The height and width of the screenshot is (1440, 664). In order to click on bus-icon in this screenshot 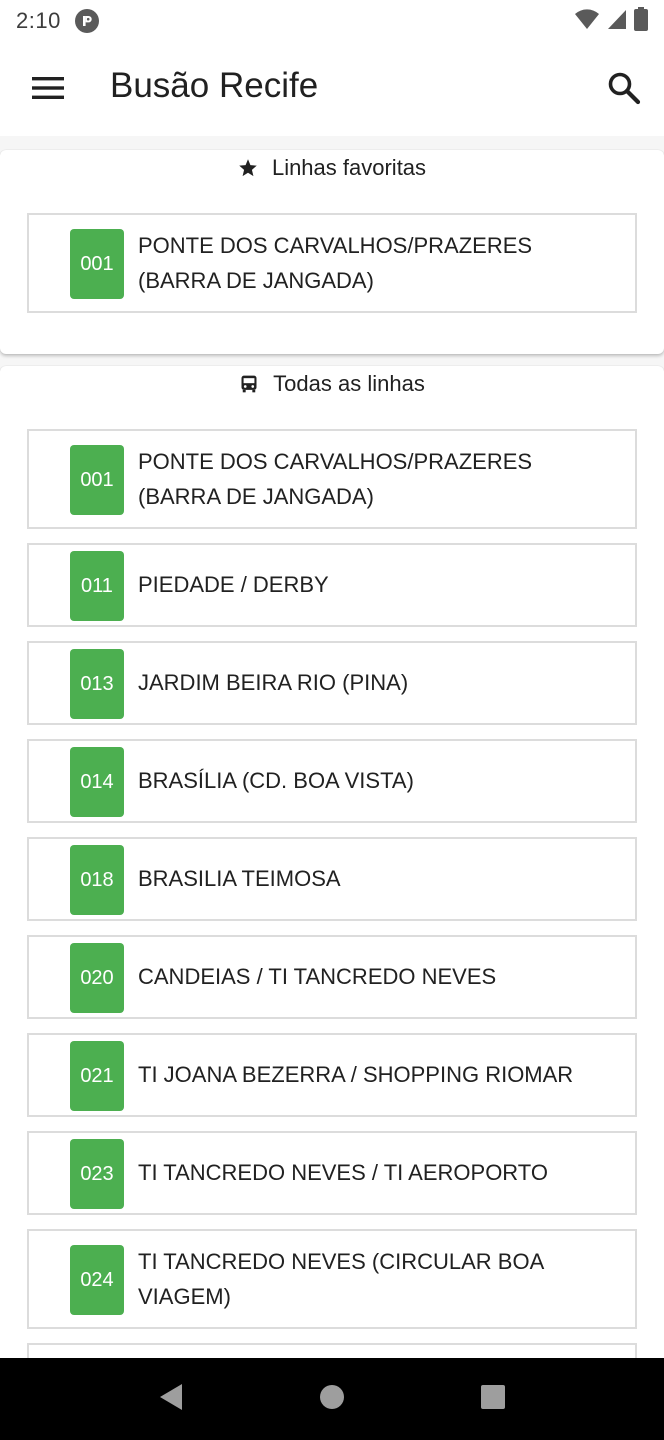, I will do `click(249, 384)`.